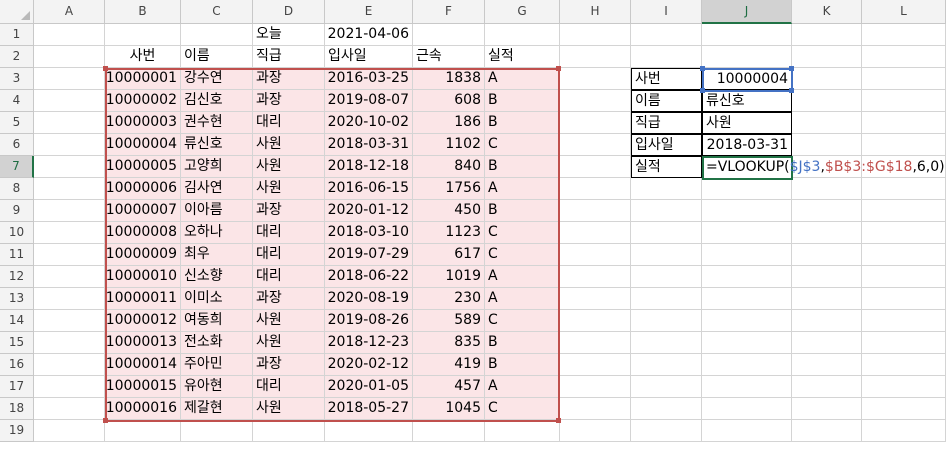 The height and width of the screenshot is (449, 946). Describe the element at coordinates (217, 189) in the screenshot. I see `cell-c8: 김사연` at that location.